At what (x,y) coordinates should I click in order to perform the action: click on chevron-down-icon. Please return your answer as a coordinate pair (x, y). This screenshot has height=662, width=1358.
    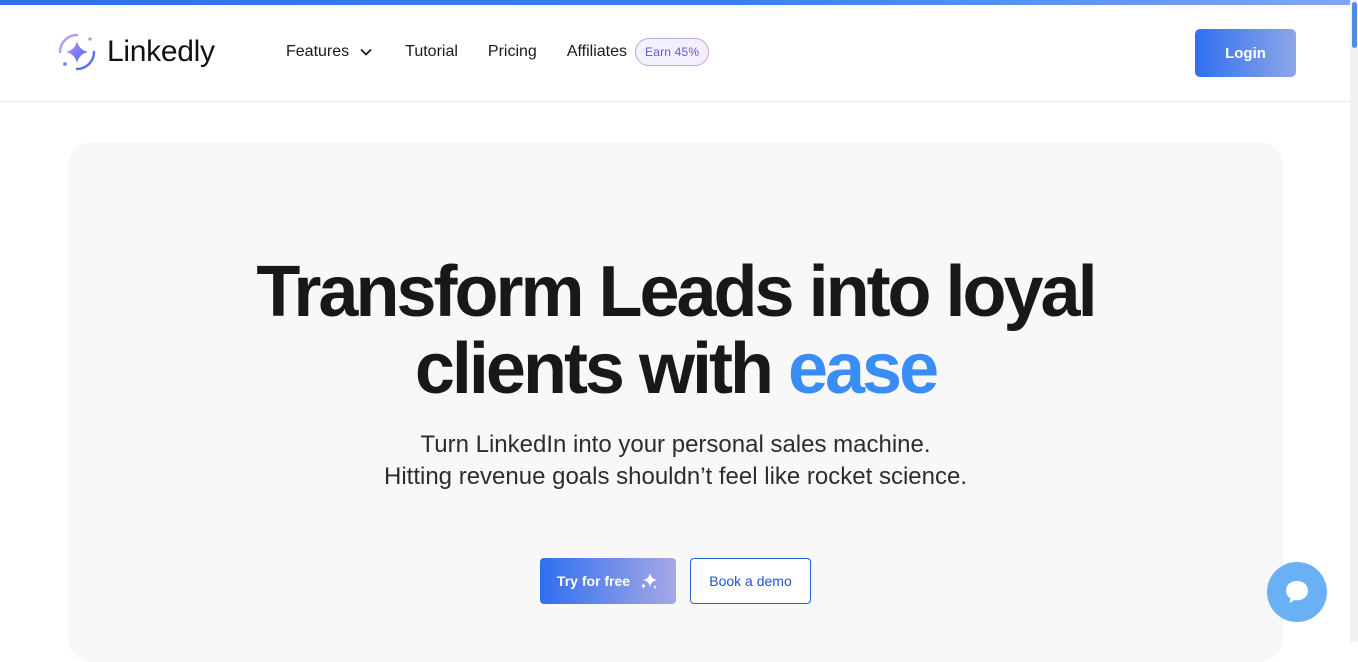
    Looking at the image, I should click on (366, 52).